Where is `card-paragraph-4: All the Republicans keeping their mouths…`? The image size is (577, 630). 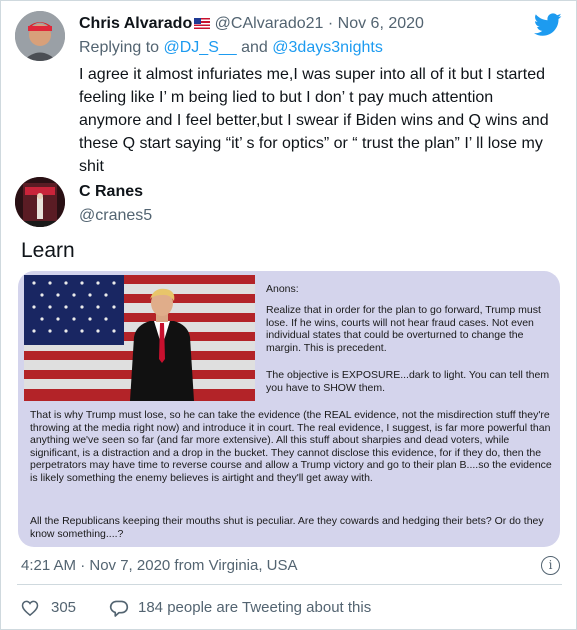 card-paragraph-4: All the Republicans keeping their mouths… is located at coordinates (287, 527).